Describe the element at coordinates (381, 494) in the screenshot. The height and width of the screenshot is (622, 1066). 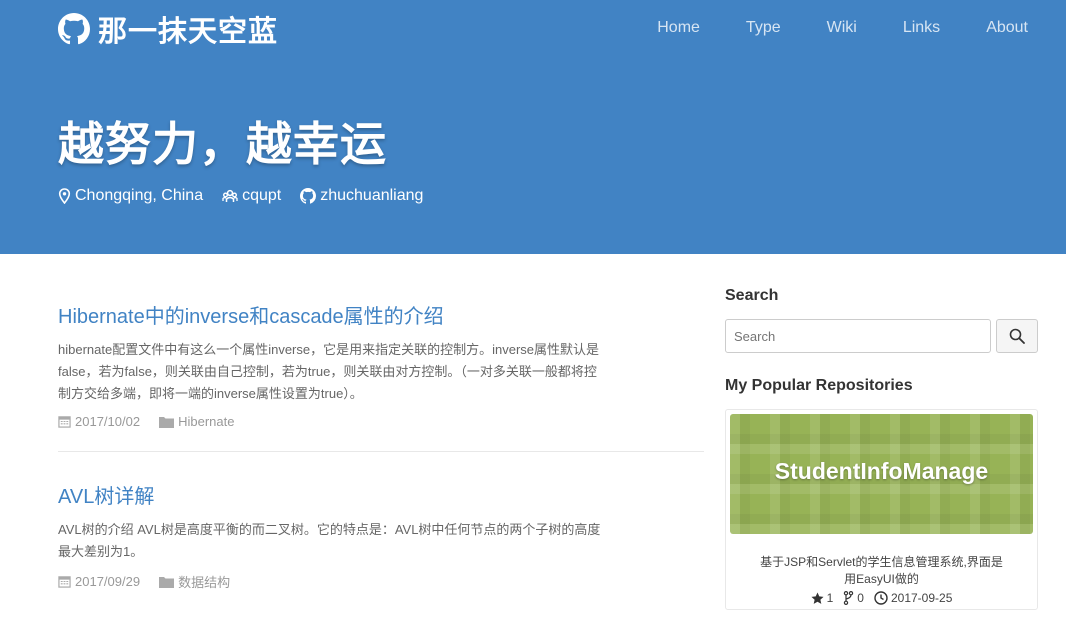
I see `post-title-link: AVL树详解` at that location.